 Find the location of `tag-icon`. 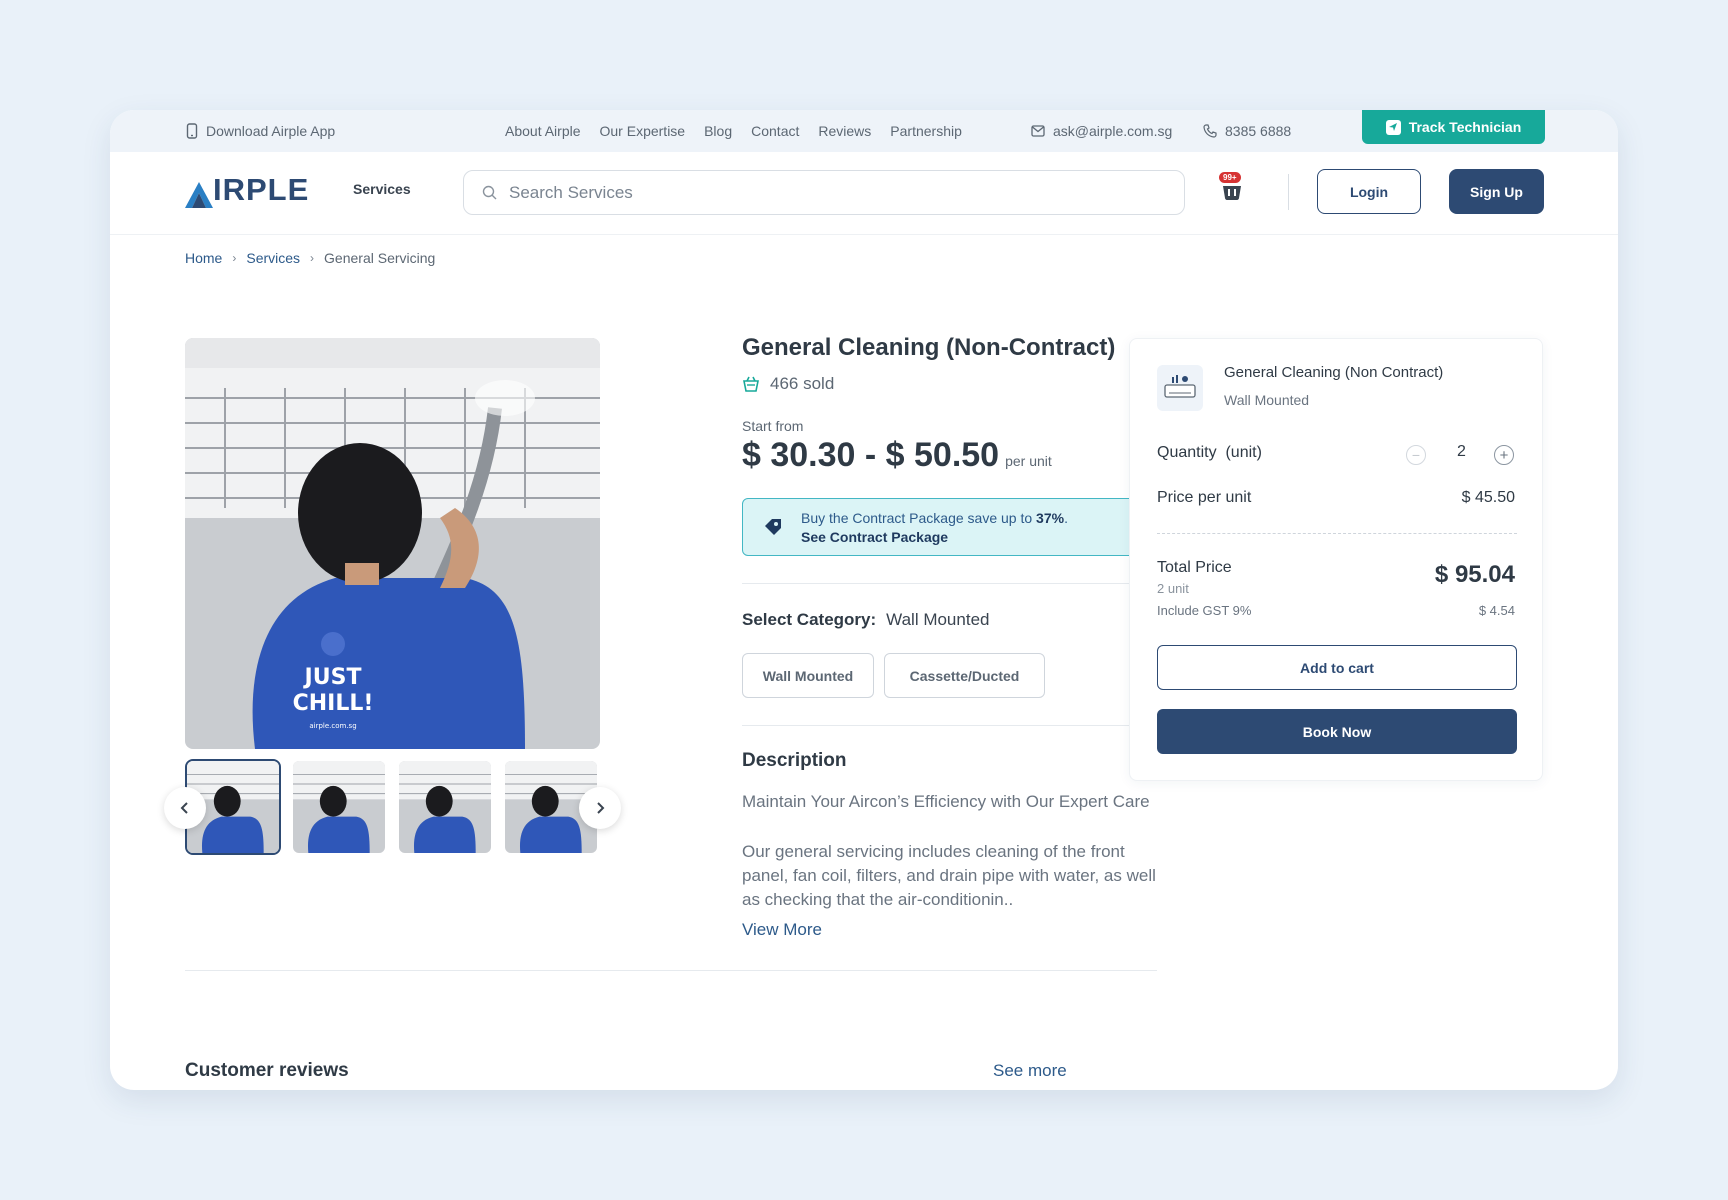

tag-icon is located at coordinates (773, 527).